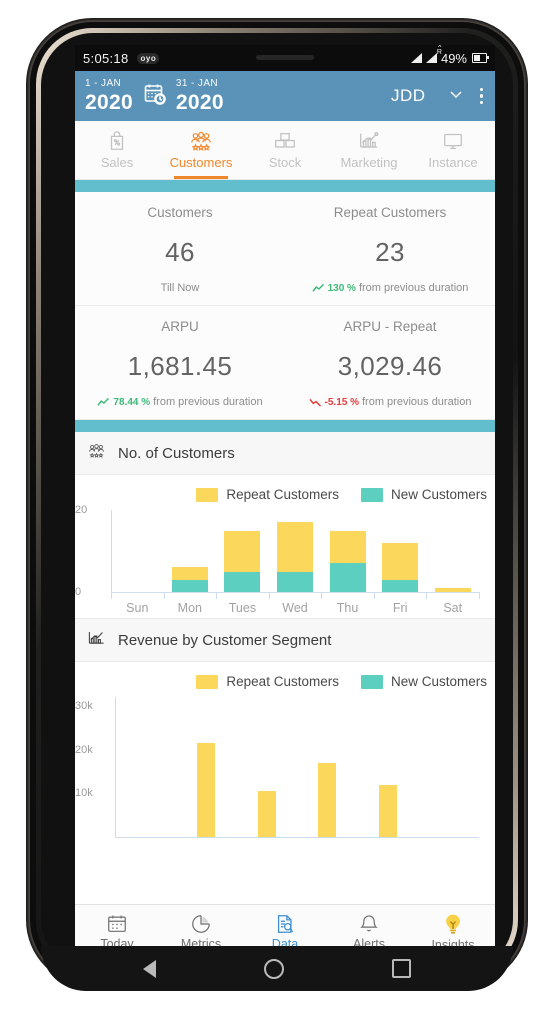 The height and width of the screenshot is (1024, 554). What do you see at coordinates (413, 288) in the screenshot?
I see `kpi-repeat-customers-sub-text: from previous duration` at bounding box center [413, 288].